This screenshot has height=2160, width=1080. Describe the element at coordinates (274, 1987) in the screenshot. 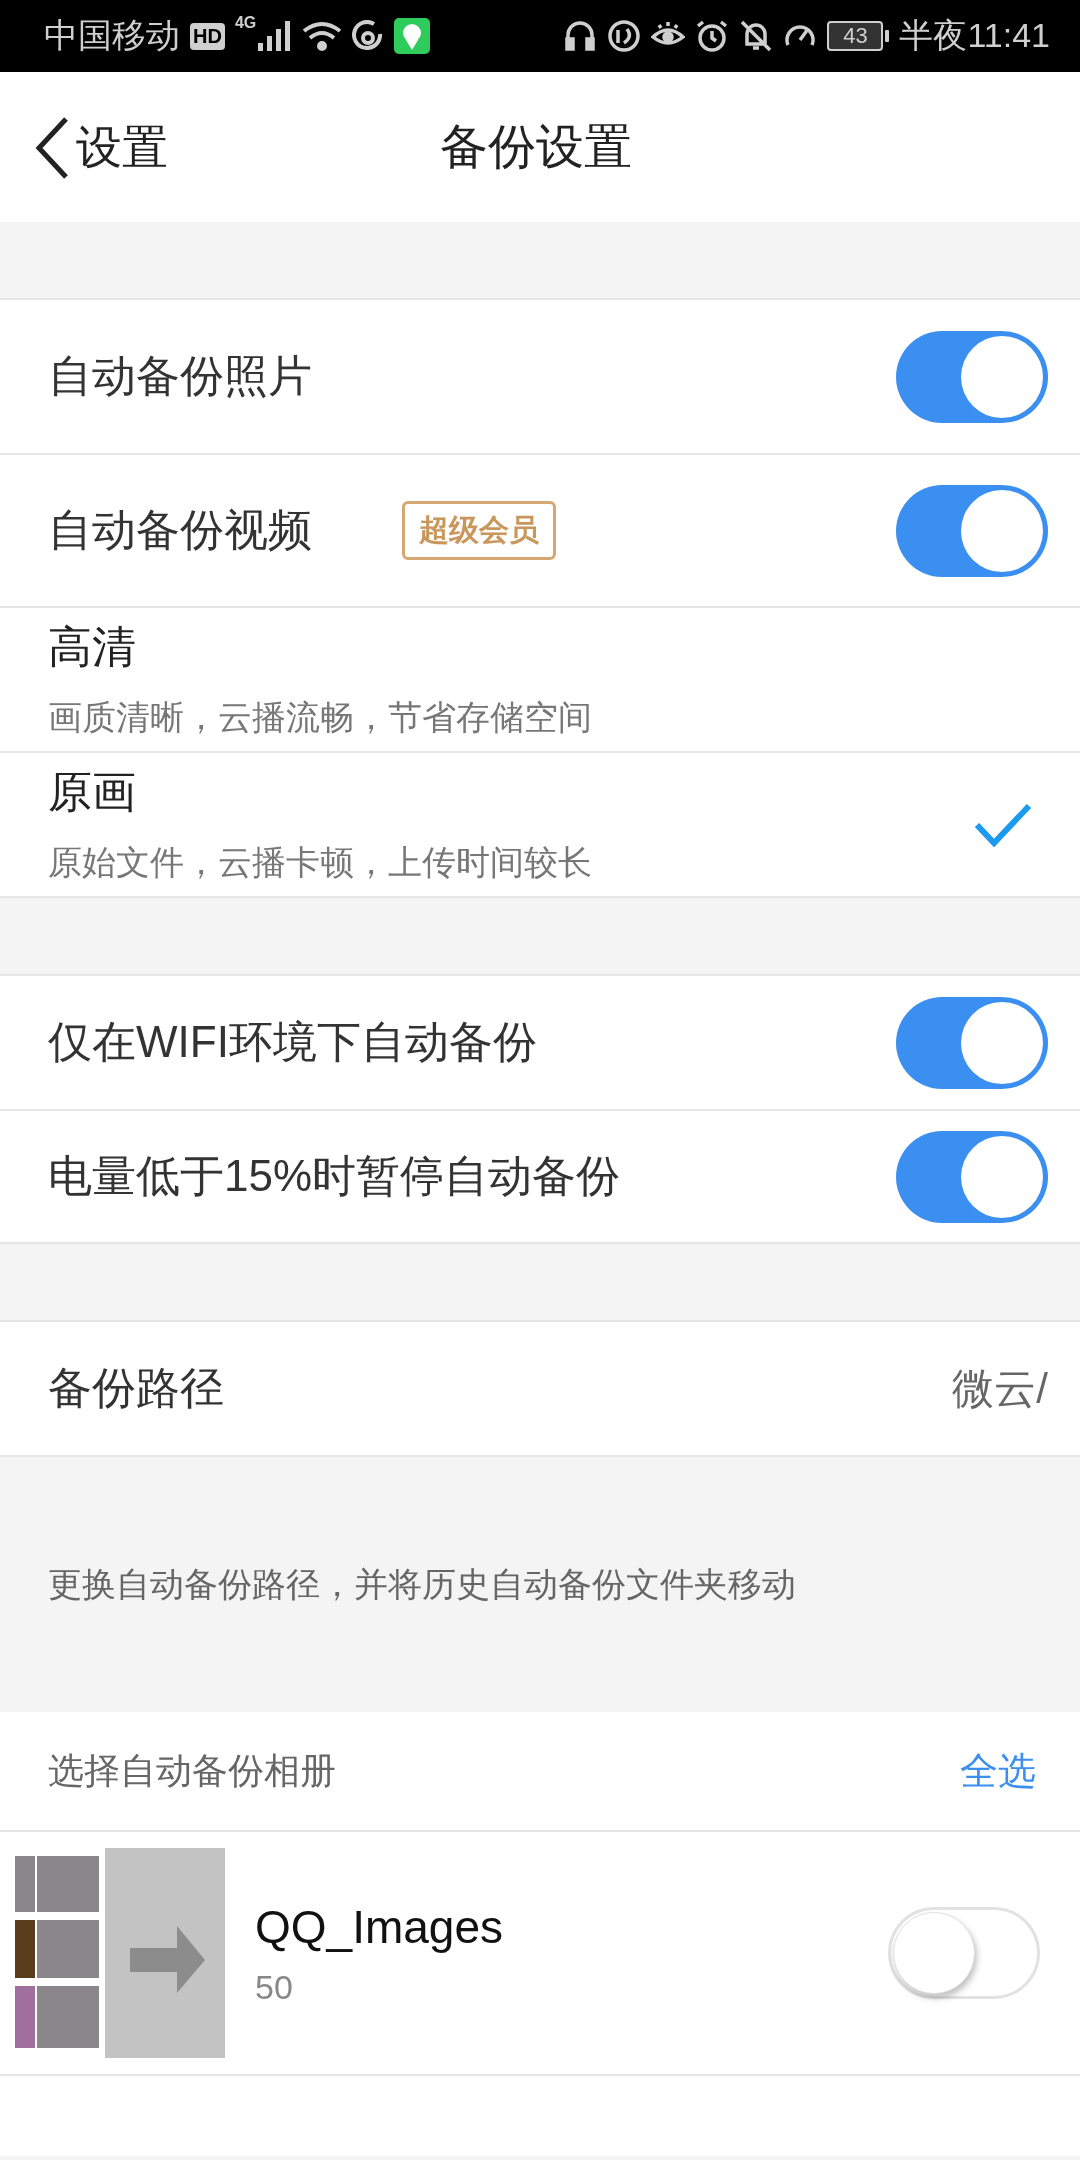

I see `photo-count: 50` at that location.